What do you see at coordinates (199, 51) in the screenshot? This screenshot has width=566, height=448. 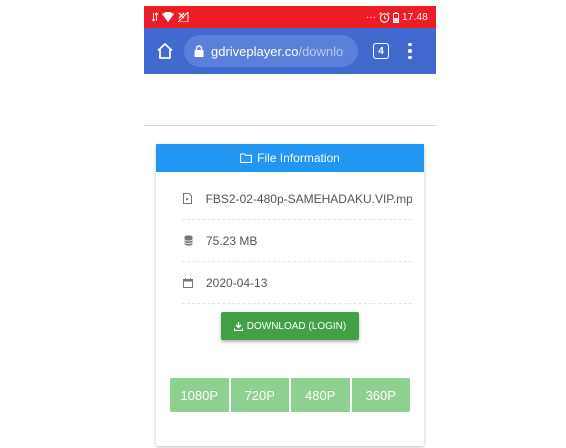 I see `lock-icon` at bounding box center [199, 51].